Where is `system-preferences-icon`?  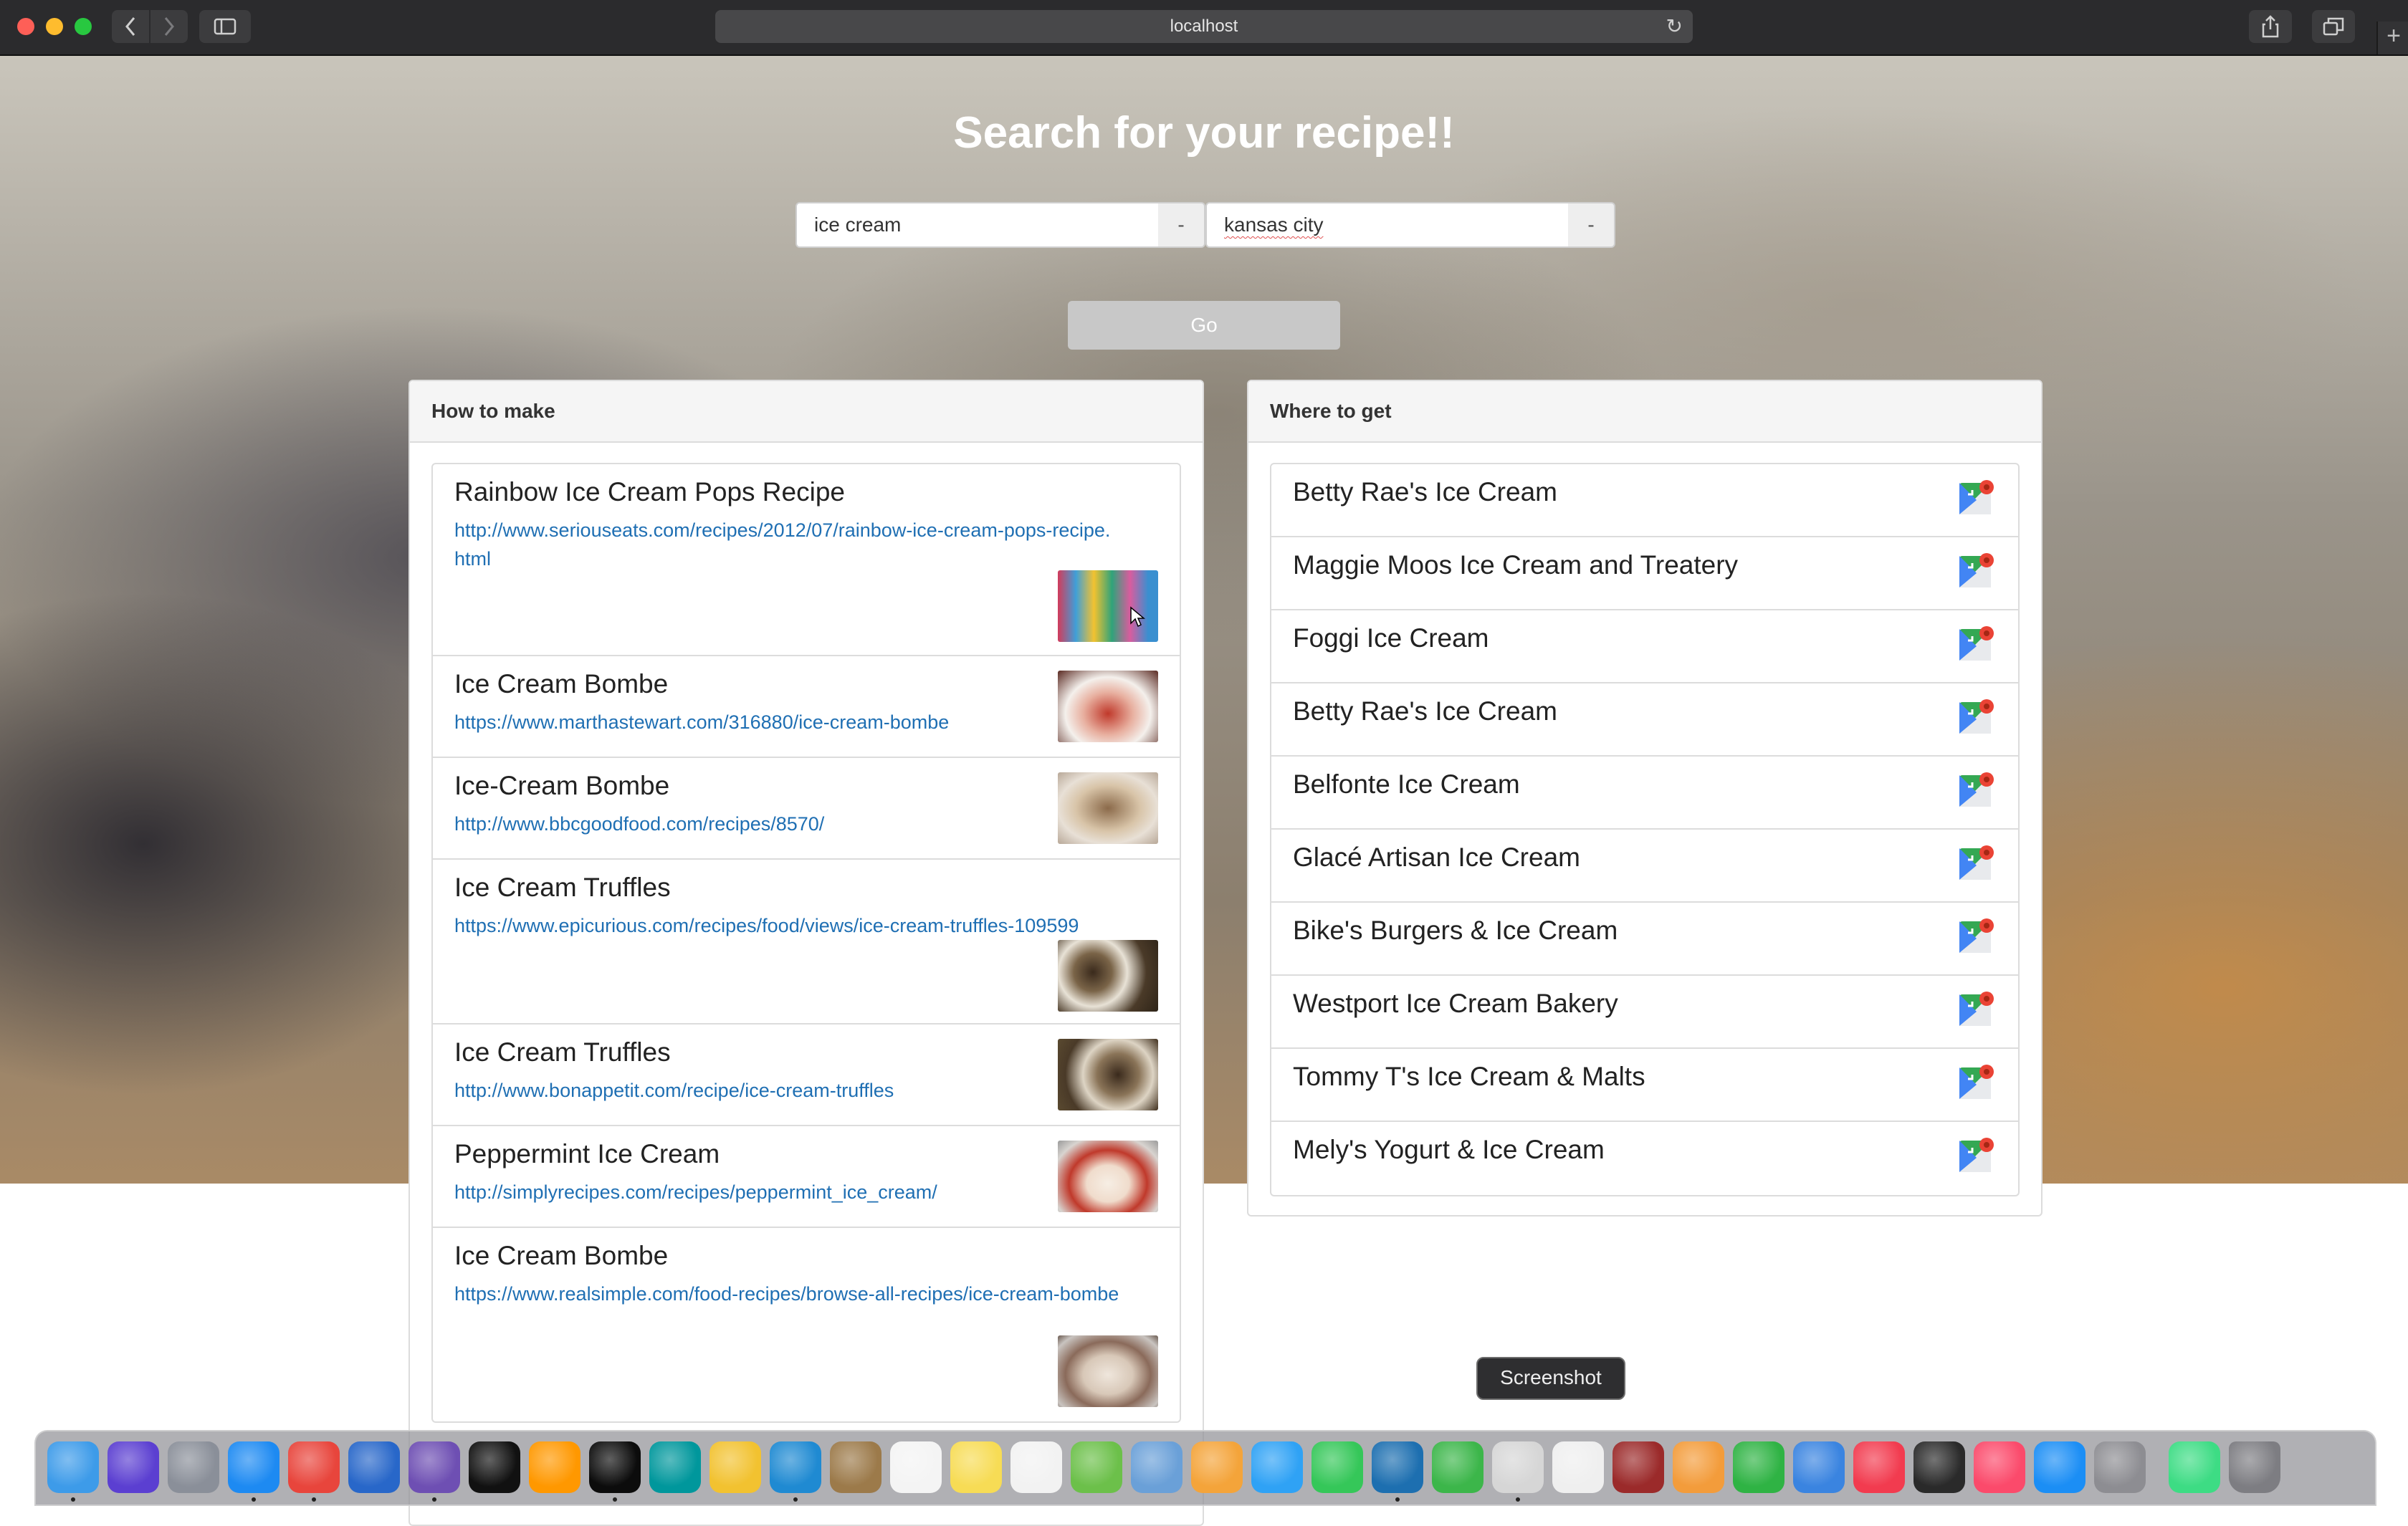 system-preferences-icon is located at coordinates (2120, 1467).